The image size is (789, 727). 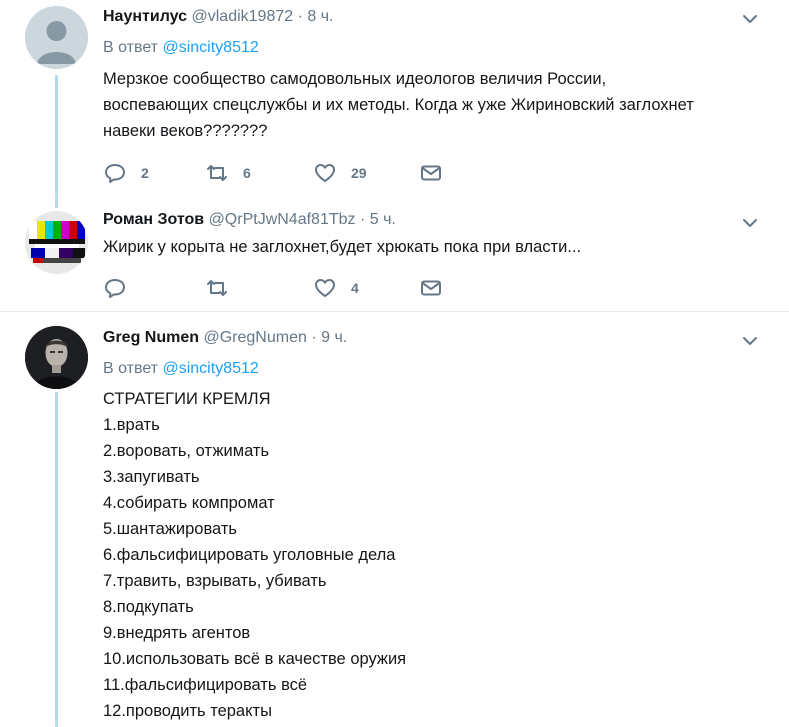 What do you see at coordinates (145, 173) in the screenshot?
I see `reply-count: 2` at bounding box center [145, 173].